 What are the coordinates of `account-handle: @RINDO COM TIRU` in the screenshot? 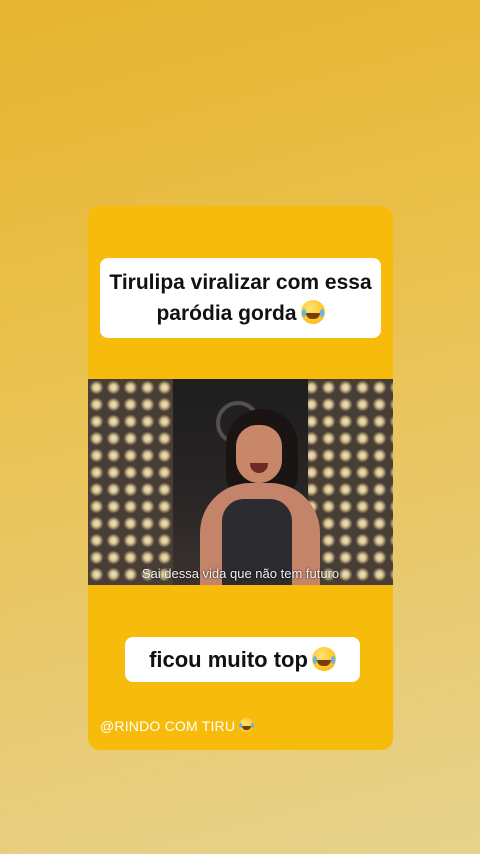 It's located at (177, 726).